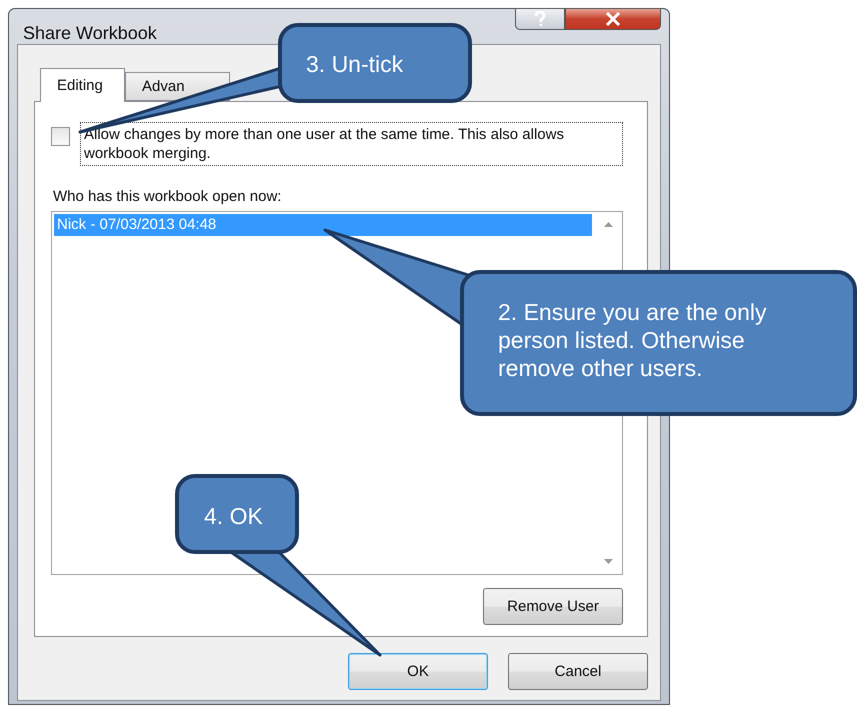  Describe the element at coordinates (633, 340) in the screenshot. I see `callout-text: 2. Ensure you are the only person listed. Otherwise remove other users.` at that location.